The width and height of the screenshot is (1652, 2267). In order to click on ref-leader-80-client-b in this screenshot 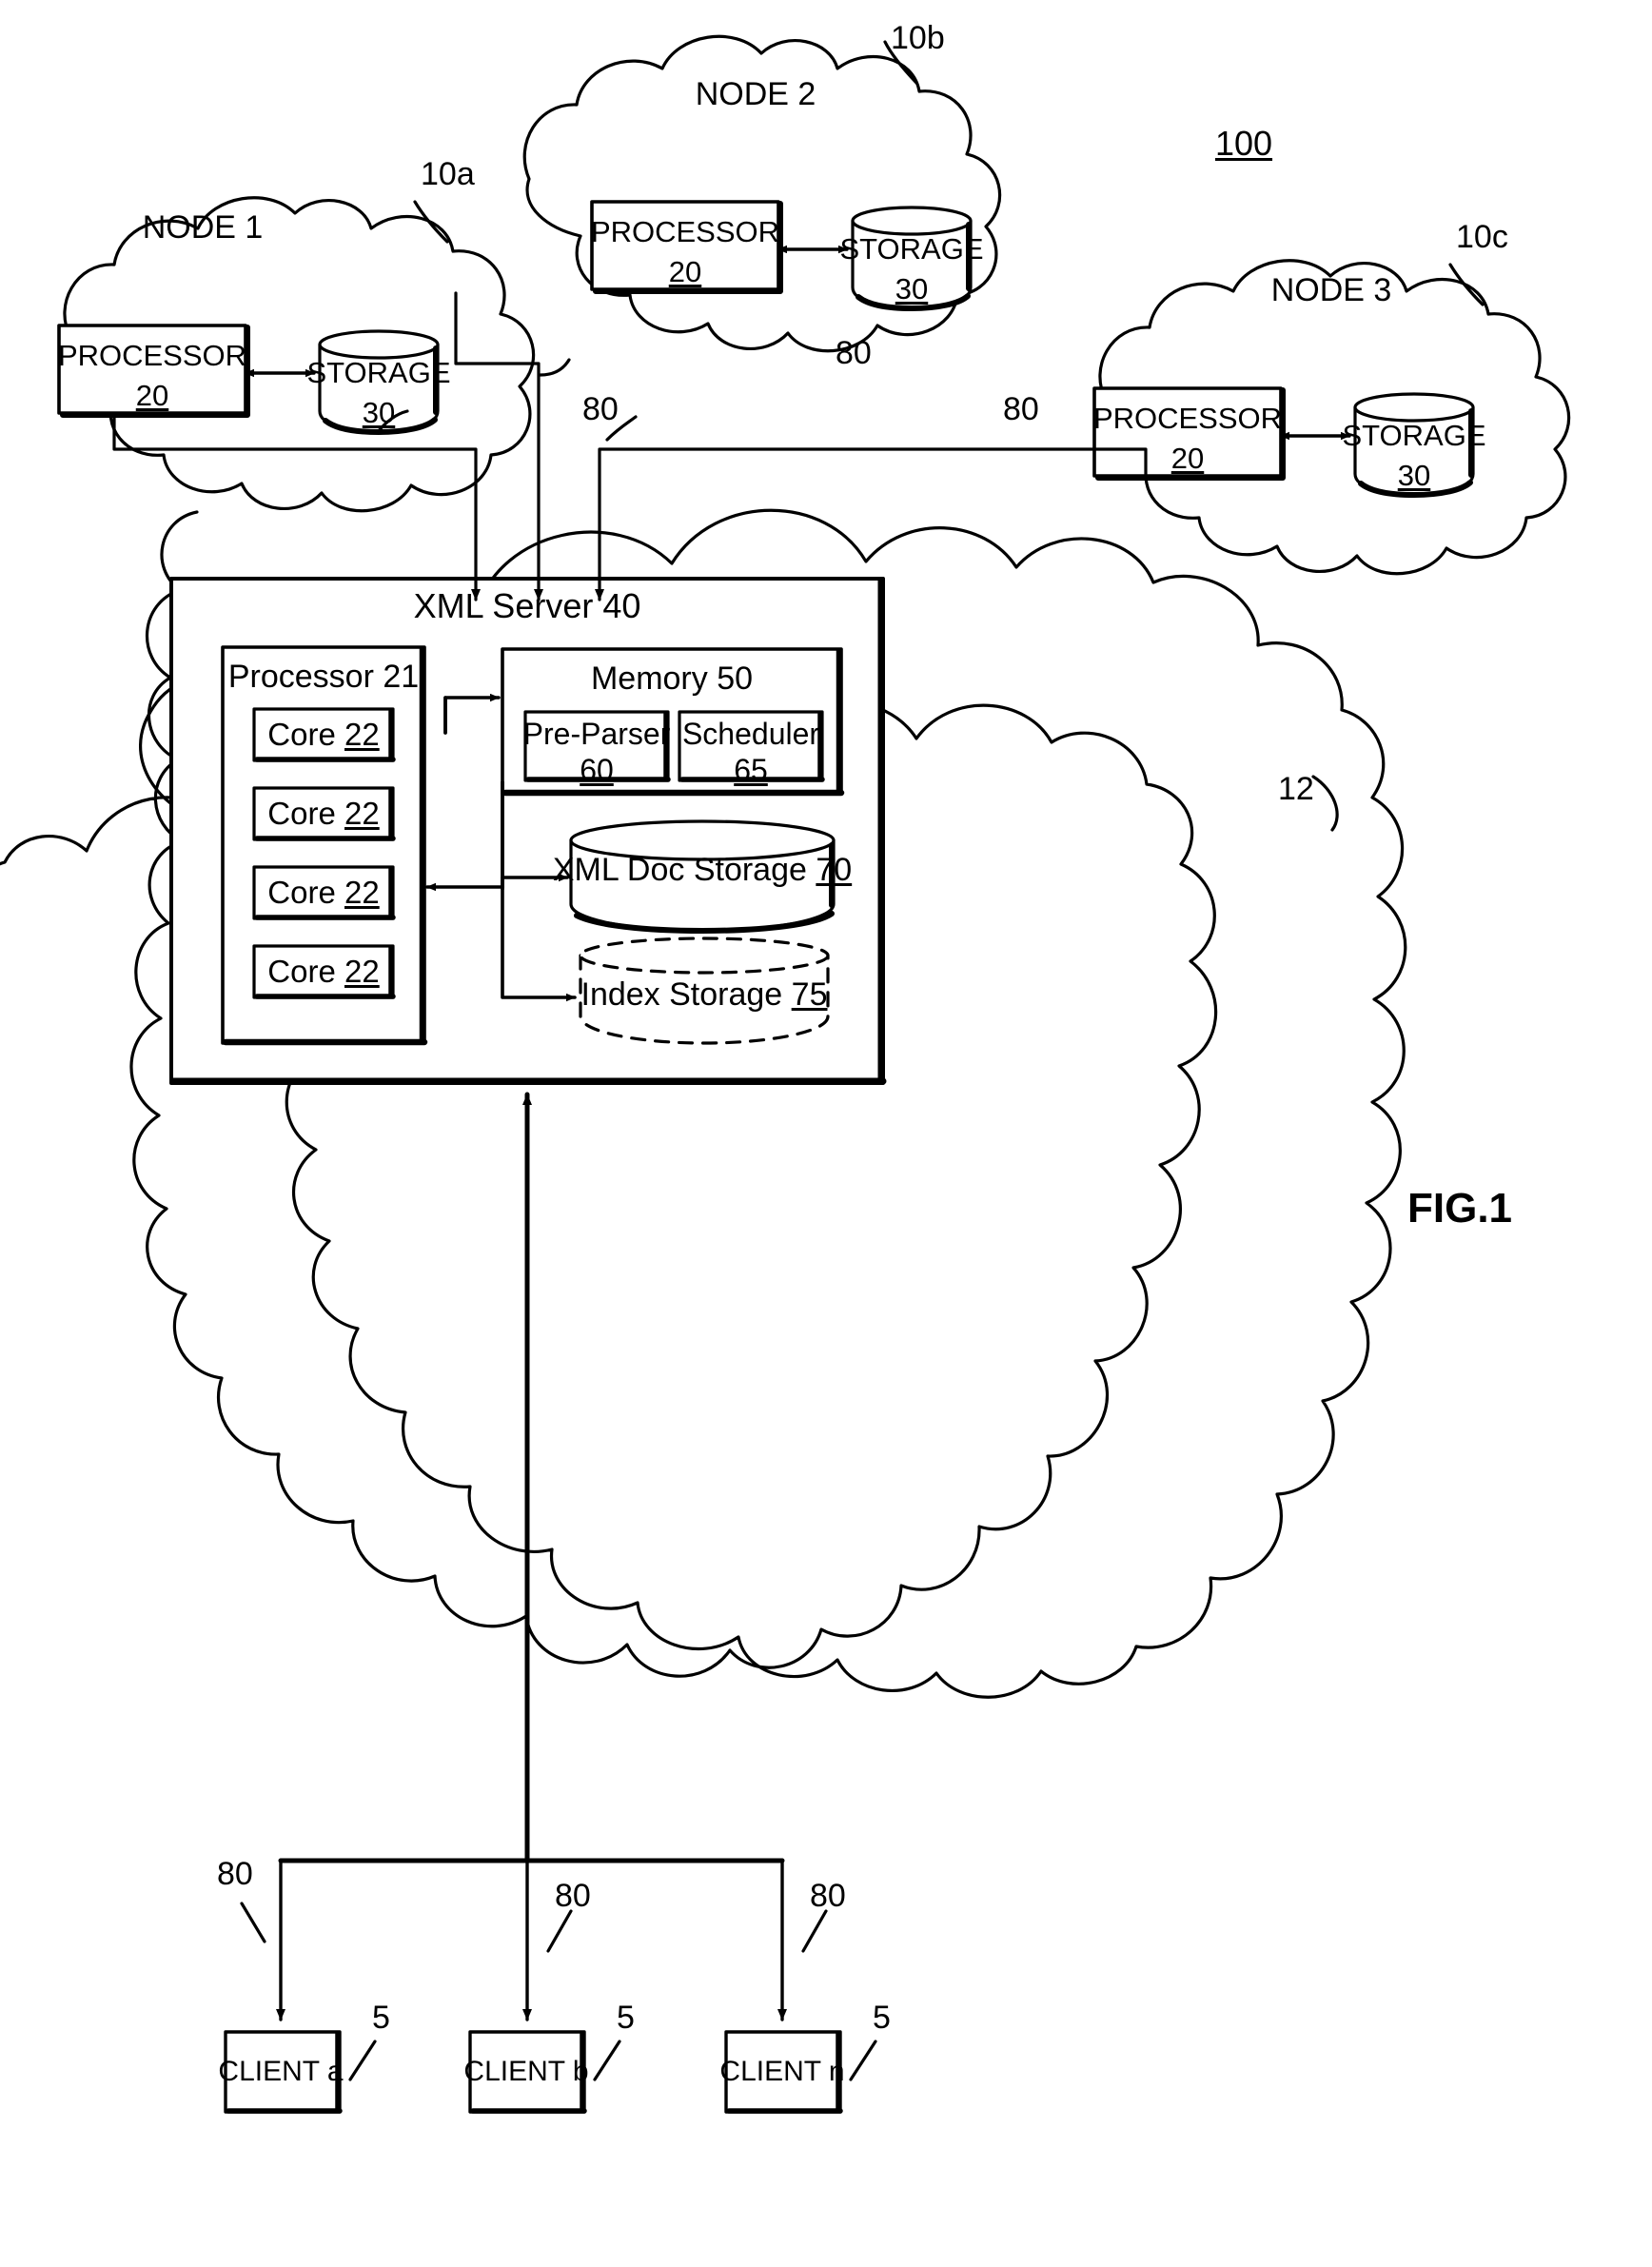, I will do `click(560, 1931)`.